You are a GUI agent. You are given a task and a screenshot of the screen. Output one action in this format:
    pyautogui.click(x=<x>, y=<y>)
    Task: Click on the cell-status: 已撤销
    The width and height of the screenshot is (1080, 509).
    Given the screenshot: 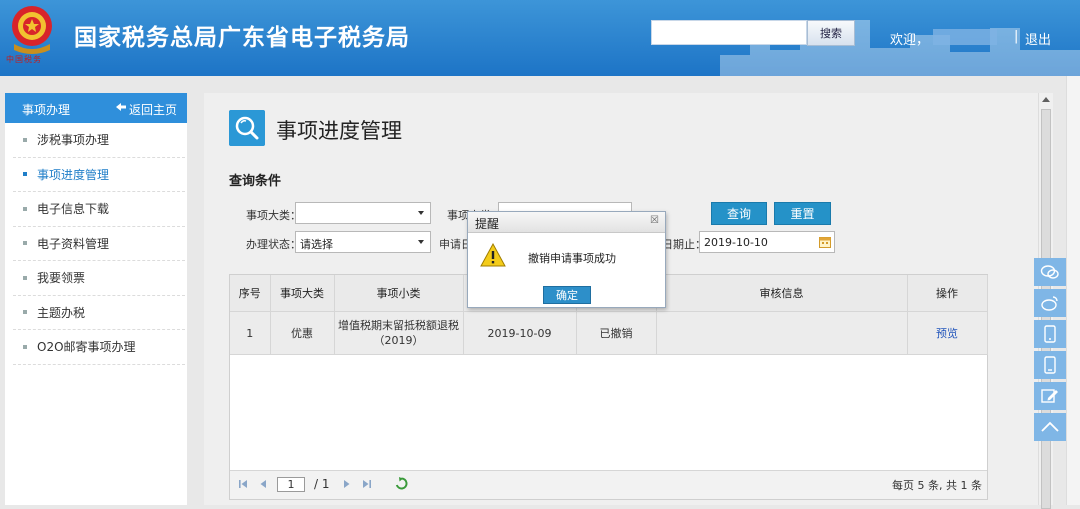 What is the action you would take?
    pyautogui.click(x=616, y=333)
    